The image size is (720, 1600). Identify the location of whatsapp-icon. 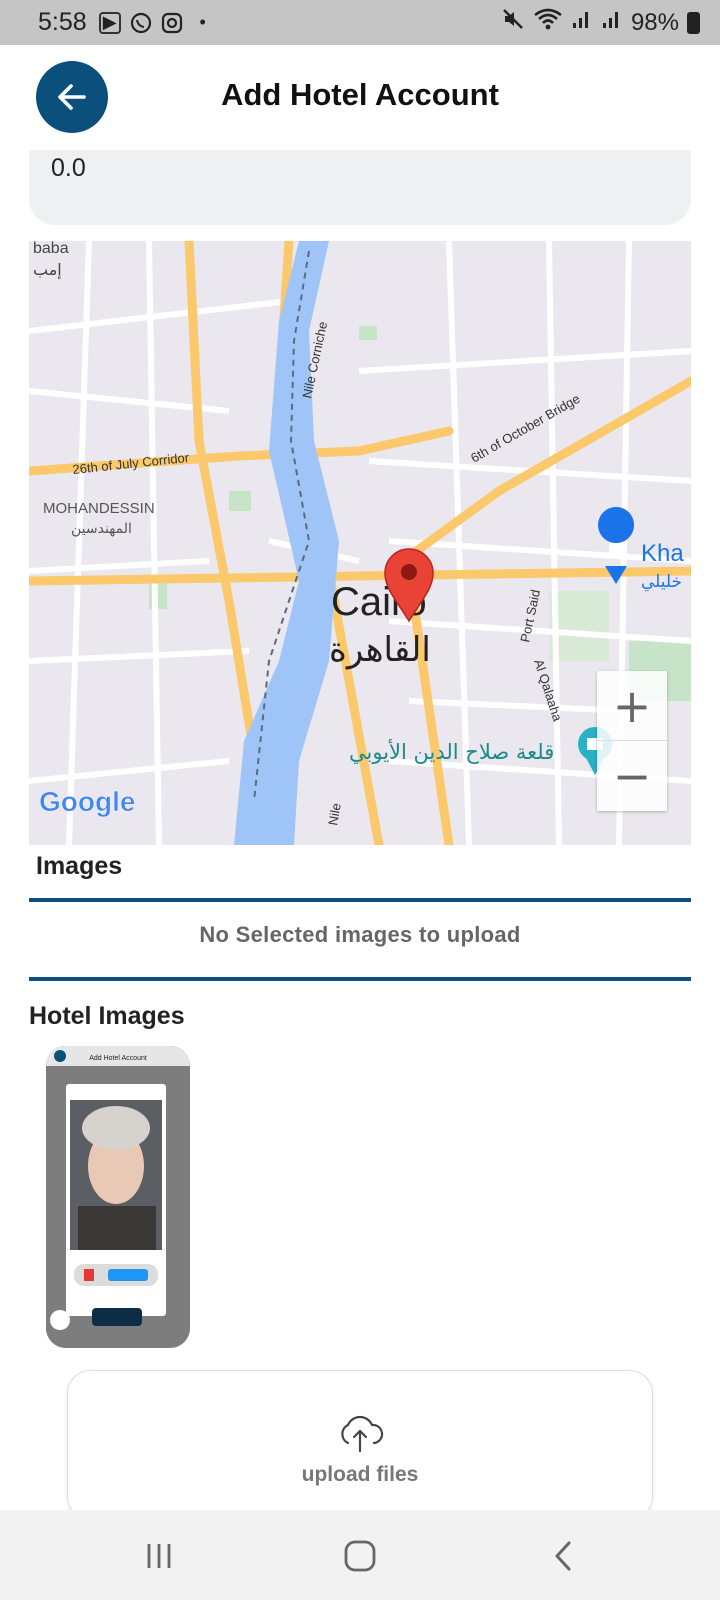
(141, 23).